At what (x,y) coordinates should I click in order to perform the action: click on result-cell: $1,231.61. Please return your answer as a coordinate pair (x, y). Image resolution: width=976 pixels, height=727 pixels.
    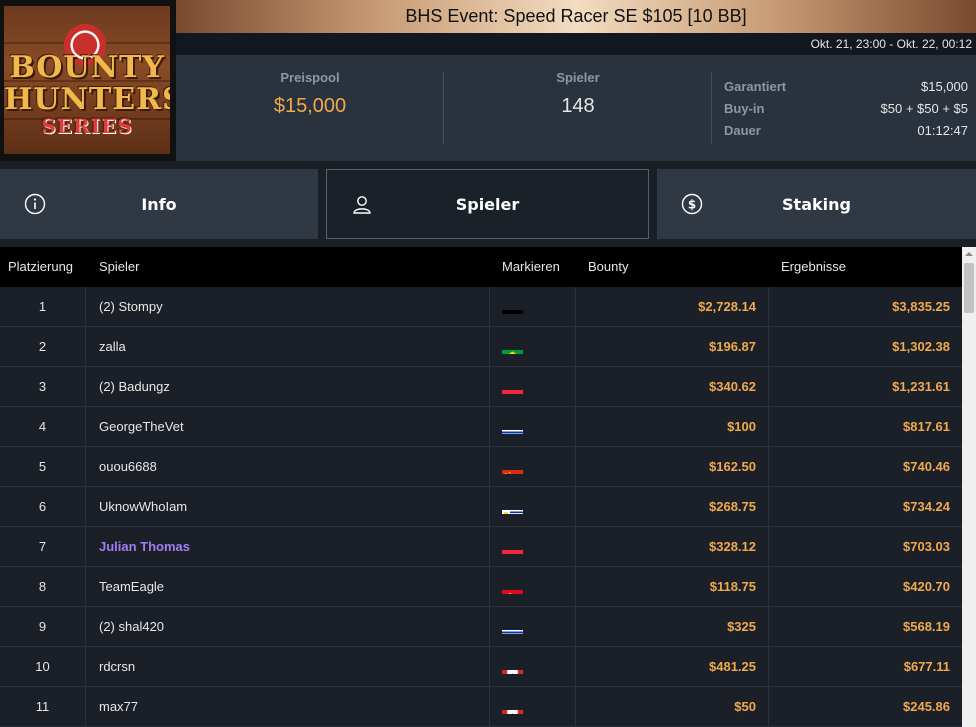
    Looking at the image, I should click on (921, 386).